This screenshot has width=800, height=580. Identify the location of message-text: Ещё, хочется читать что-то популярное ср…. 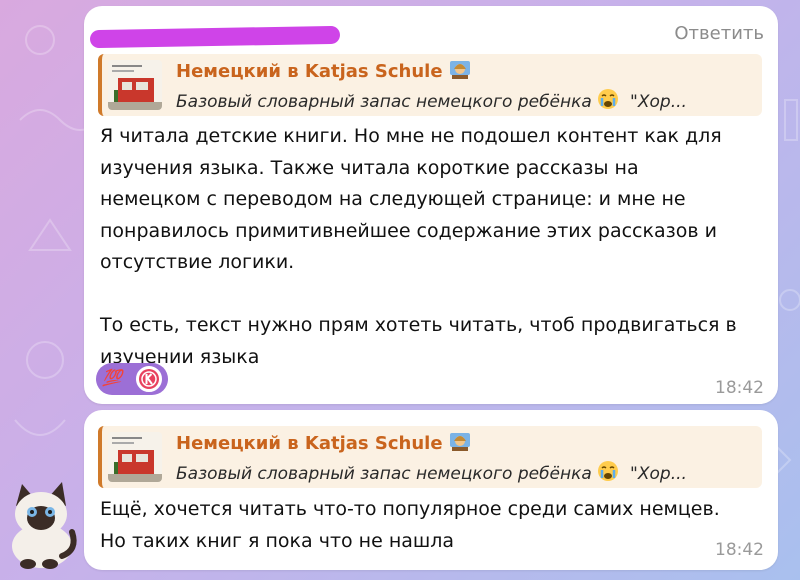
(410, 525).